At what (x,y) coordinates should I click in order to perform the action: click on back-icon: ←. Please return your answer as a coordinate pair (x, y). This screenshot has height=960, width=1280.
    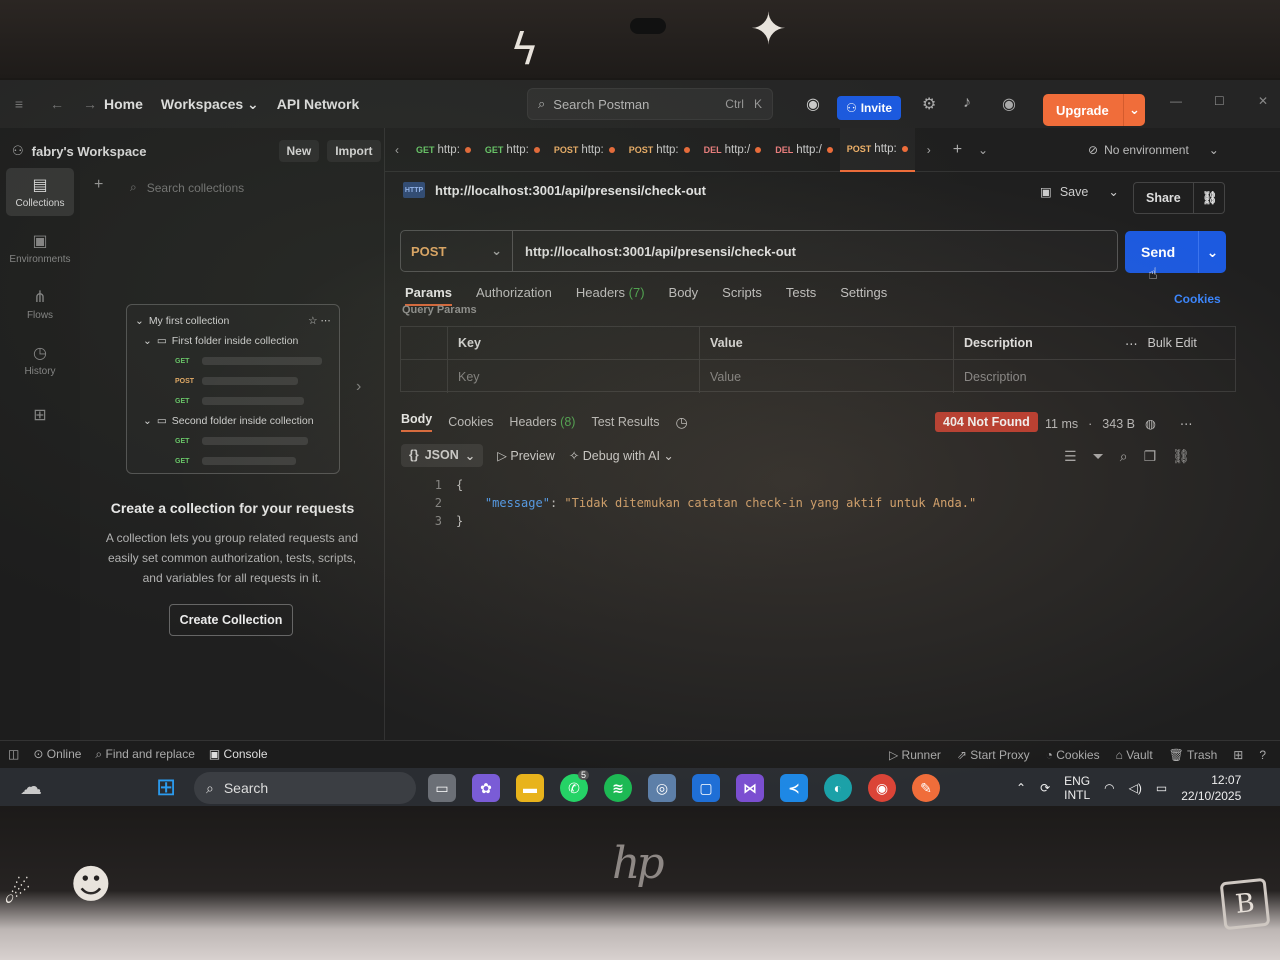
    Looking at the image, I should click on (57, 104).